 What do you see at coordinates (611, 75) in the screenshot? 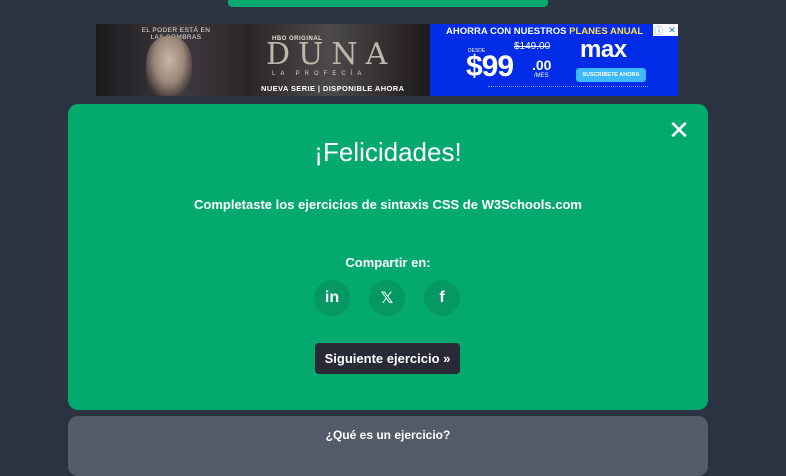
I see `ad-subscribe-button: SUSCRÍBETE AHORA` at bounding box center [611, 75].